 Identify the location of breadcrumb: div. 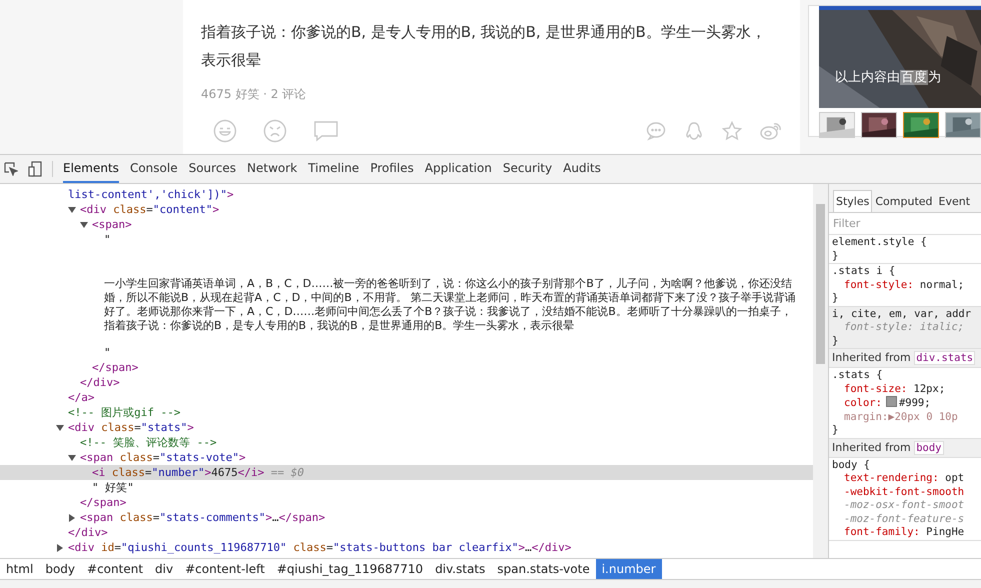
(164, 569).